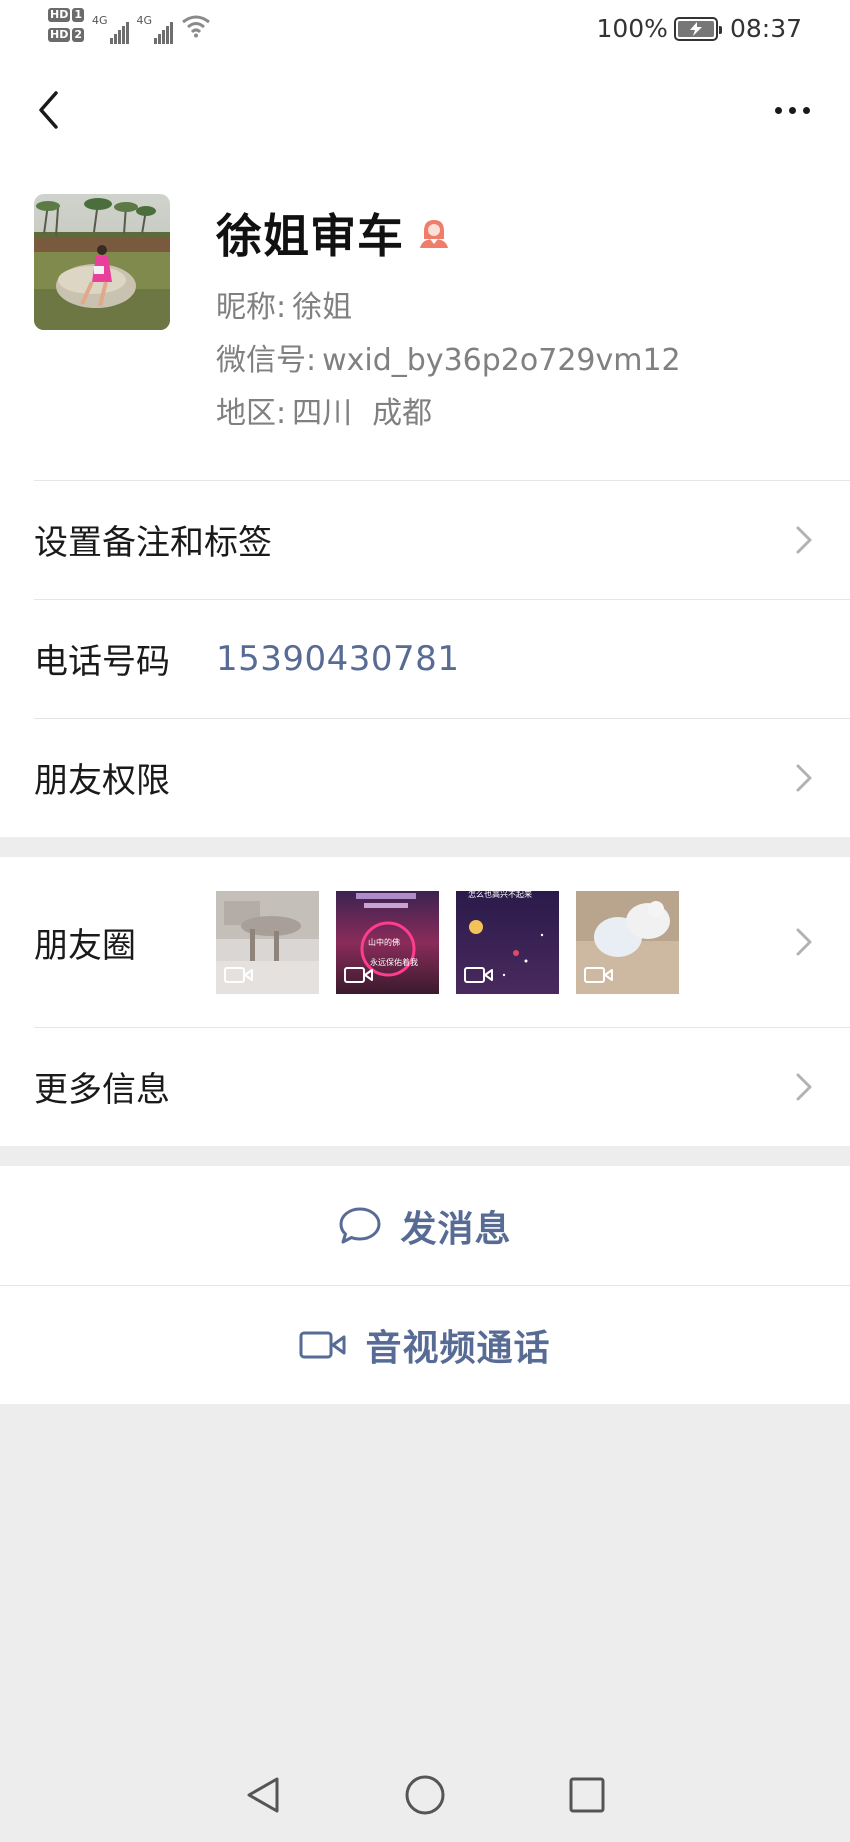 This screenshot has width=850, height=1842. What do you see at coordinates (196, 28) in the screenshot?
I see `wifi-icon` at bounding box center [196, 28].